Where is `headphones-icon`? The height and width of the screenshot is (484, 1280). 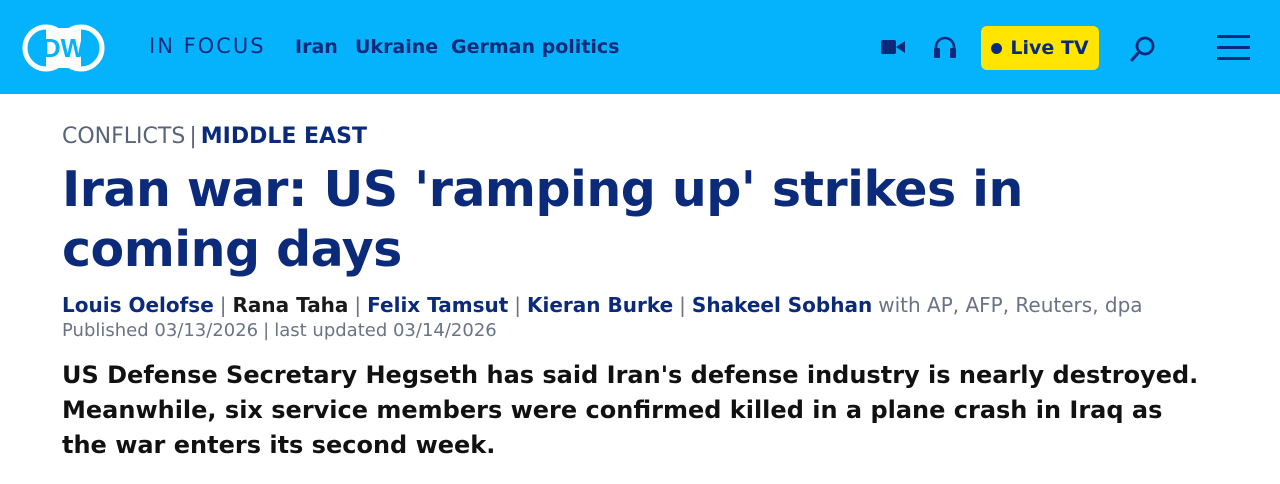
headphones-icon is located at coordinates (945, 47).